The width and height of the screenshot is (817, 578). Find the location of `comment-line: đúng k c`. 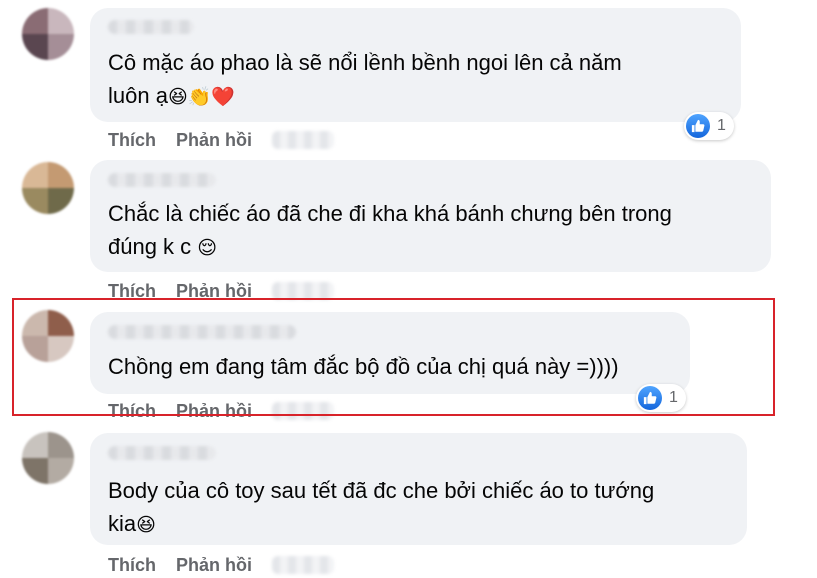

comment-line: đúng k c is located at coordinates (150, 246).